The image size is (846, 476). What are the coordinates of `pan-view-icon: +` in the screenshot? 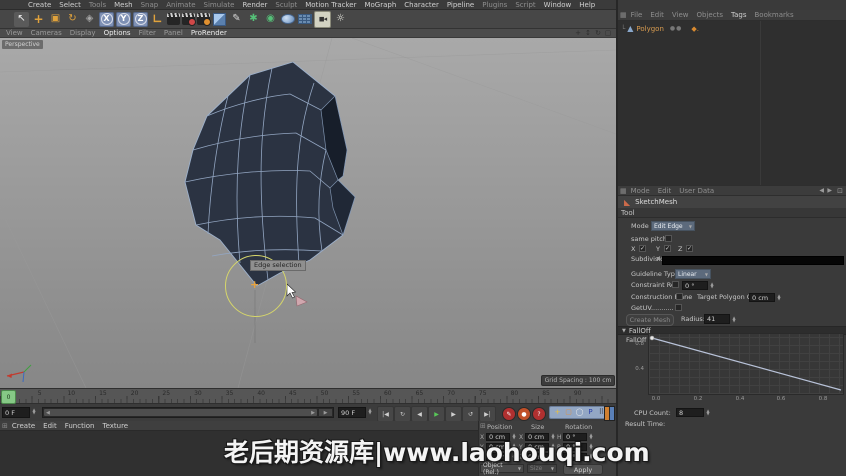 It's located at (578, 33).